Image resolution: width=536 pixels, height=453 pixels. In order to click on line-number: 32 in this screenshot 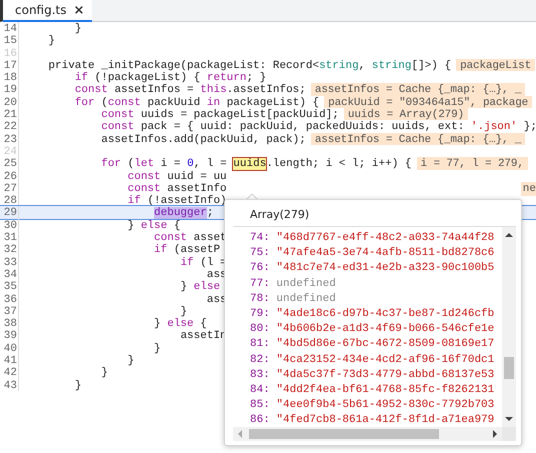, I will do `click(9, 249)`.